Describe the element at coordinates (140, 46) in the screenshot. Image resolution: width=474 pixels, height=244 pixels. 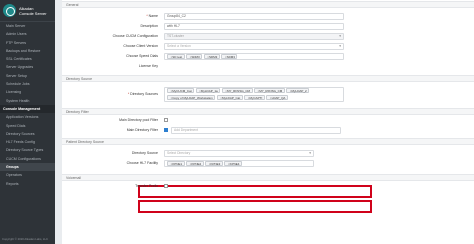
I see `client-version-label: Choose Client Version` at that location.